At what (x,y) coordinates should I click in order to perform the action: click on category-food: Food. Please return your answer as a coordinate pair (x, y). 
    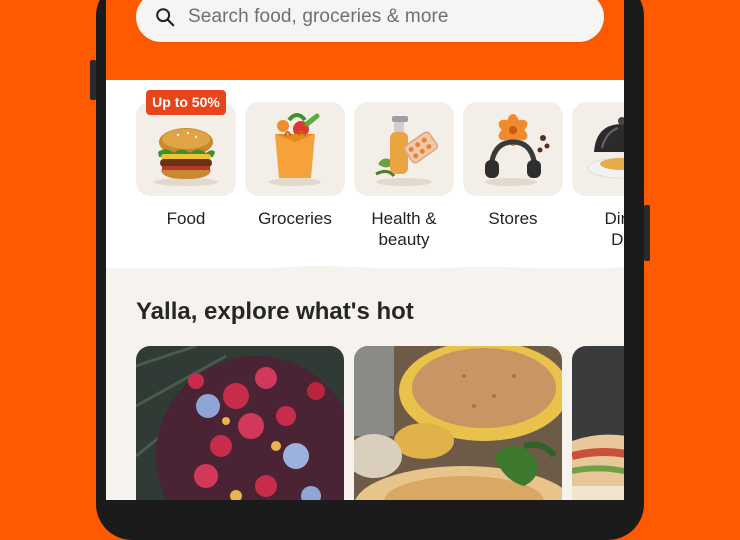
    Looking at the image, I should click on (186, 165).